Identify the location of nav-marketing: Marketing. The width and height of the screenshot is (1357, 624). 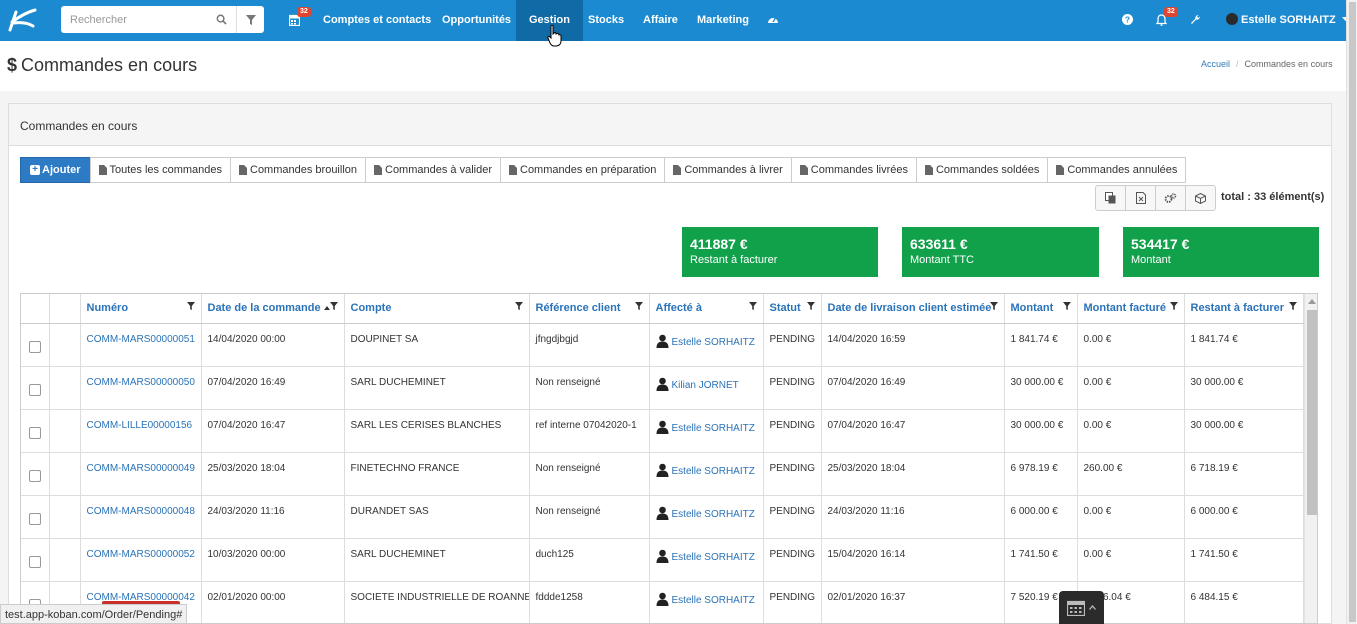
(723, 20).